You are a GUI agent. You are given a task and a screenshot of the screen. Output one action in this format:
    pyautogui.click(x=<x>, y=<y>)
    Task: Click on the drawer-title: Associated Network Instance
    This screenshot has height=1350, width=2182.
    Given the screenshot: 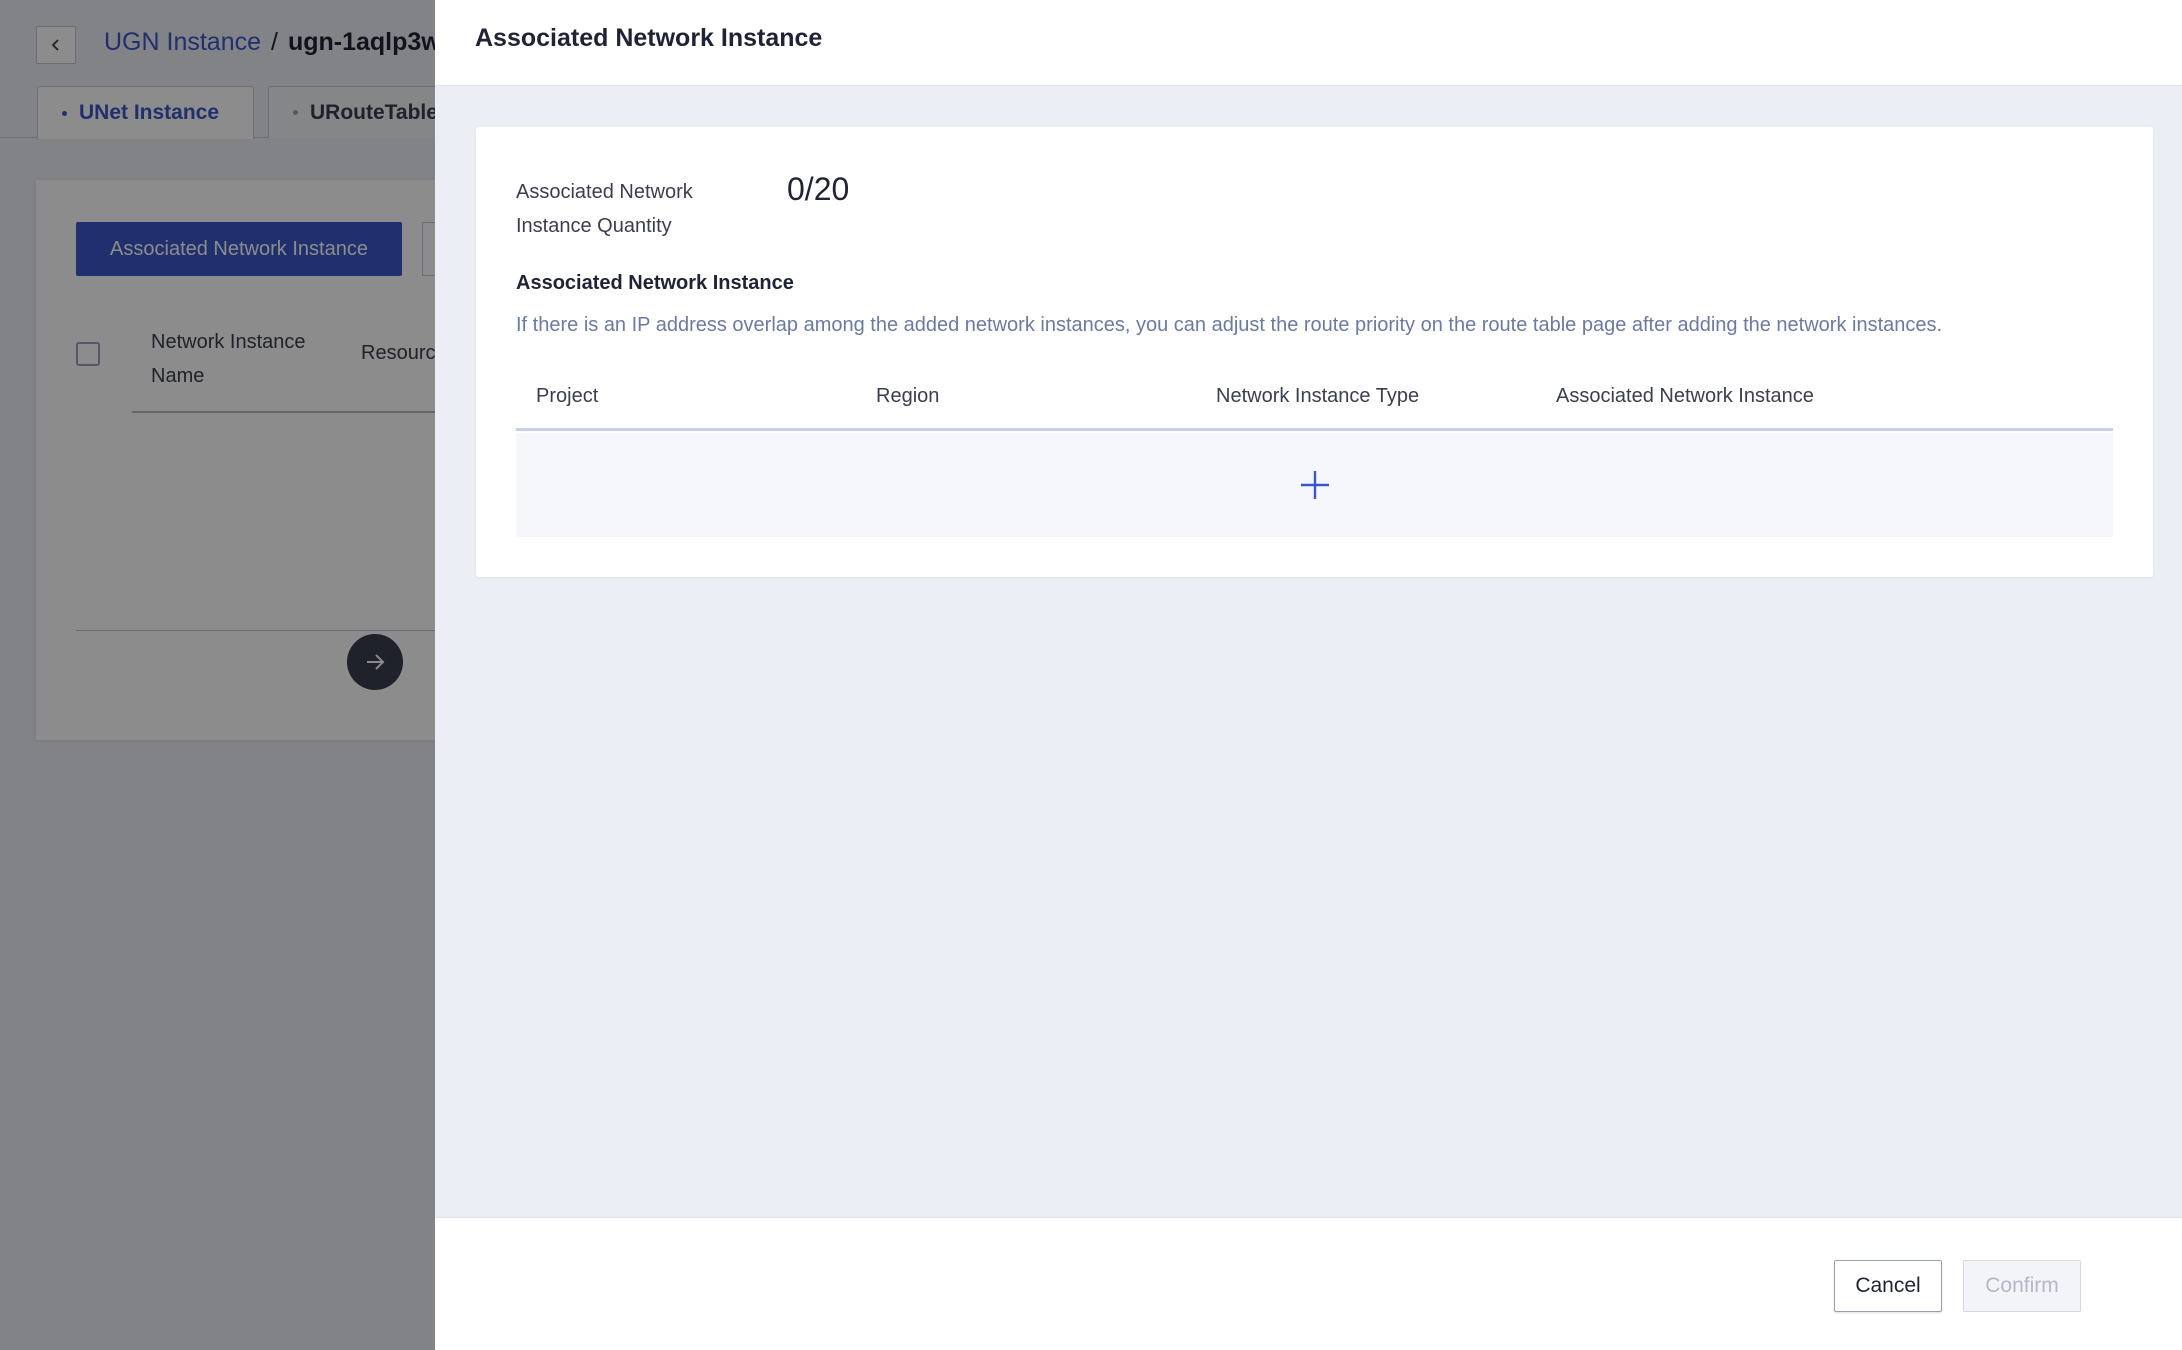 What is the action you would take?
    pyautogui.click(x=649, y=38)
    